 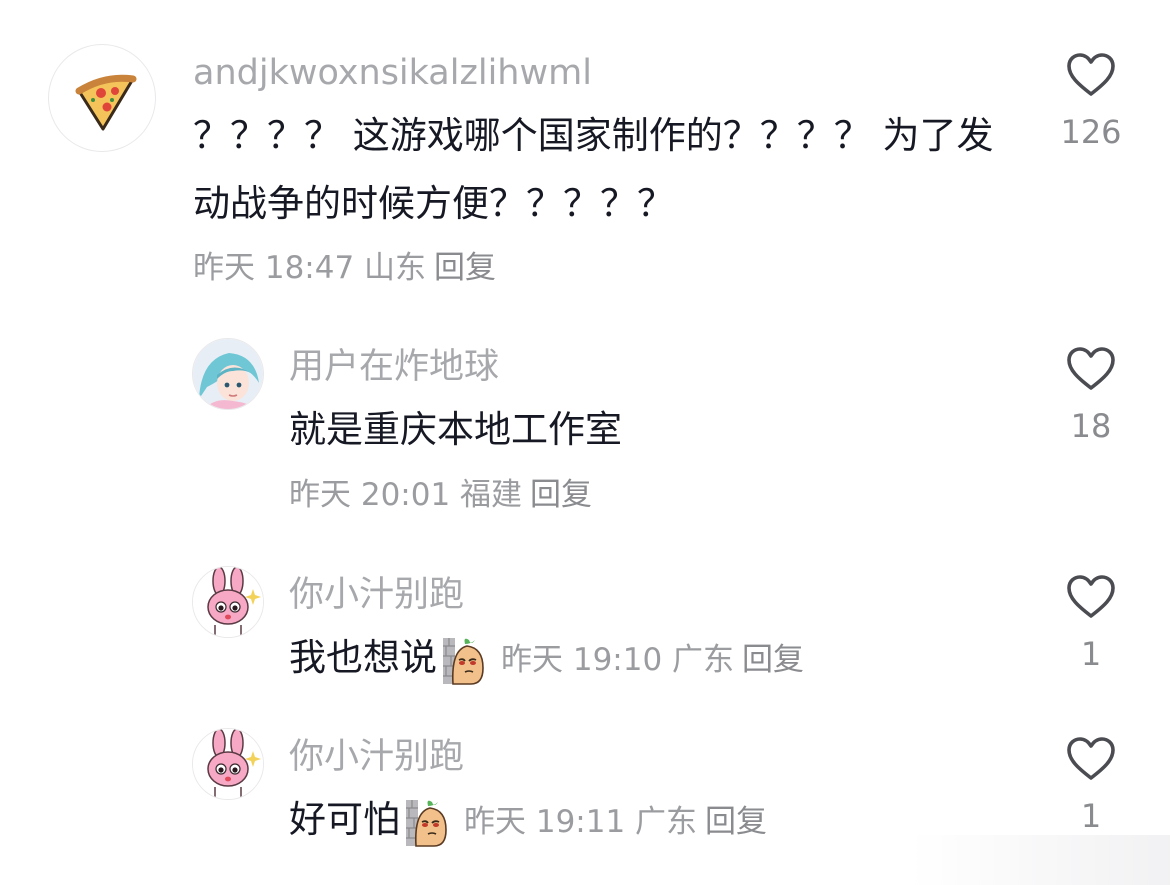 I want to click on comment-meta: 昨天 19:10 广东 回复, so click(x=652, y=660).